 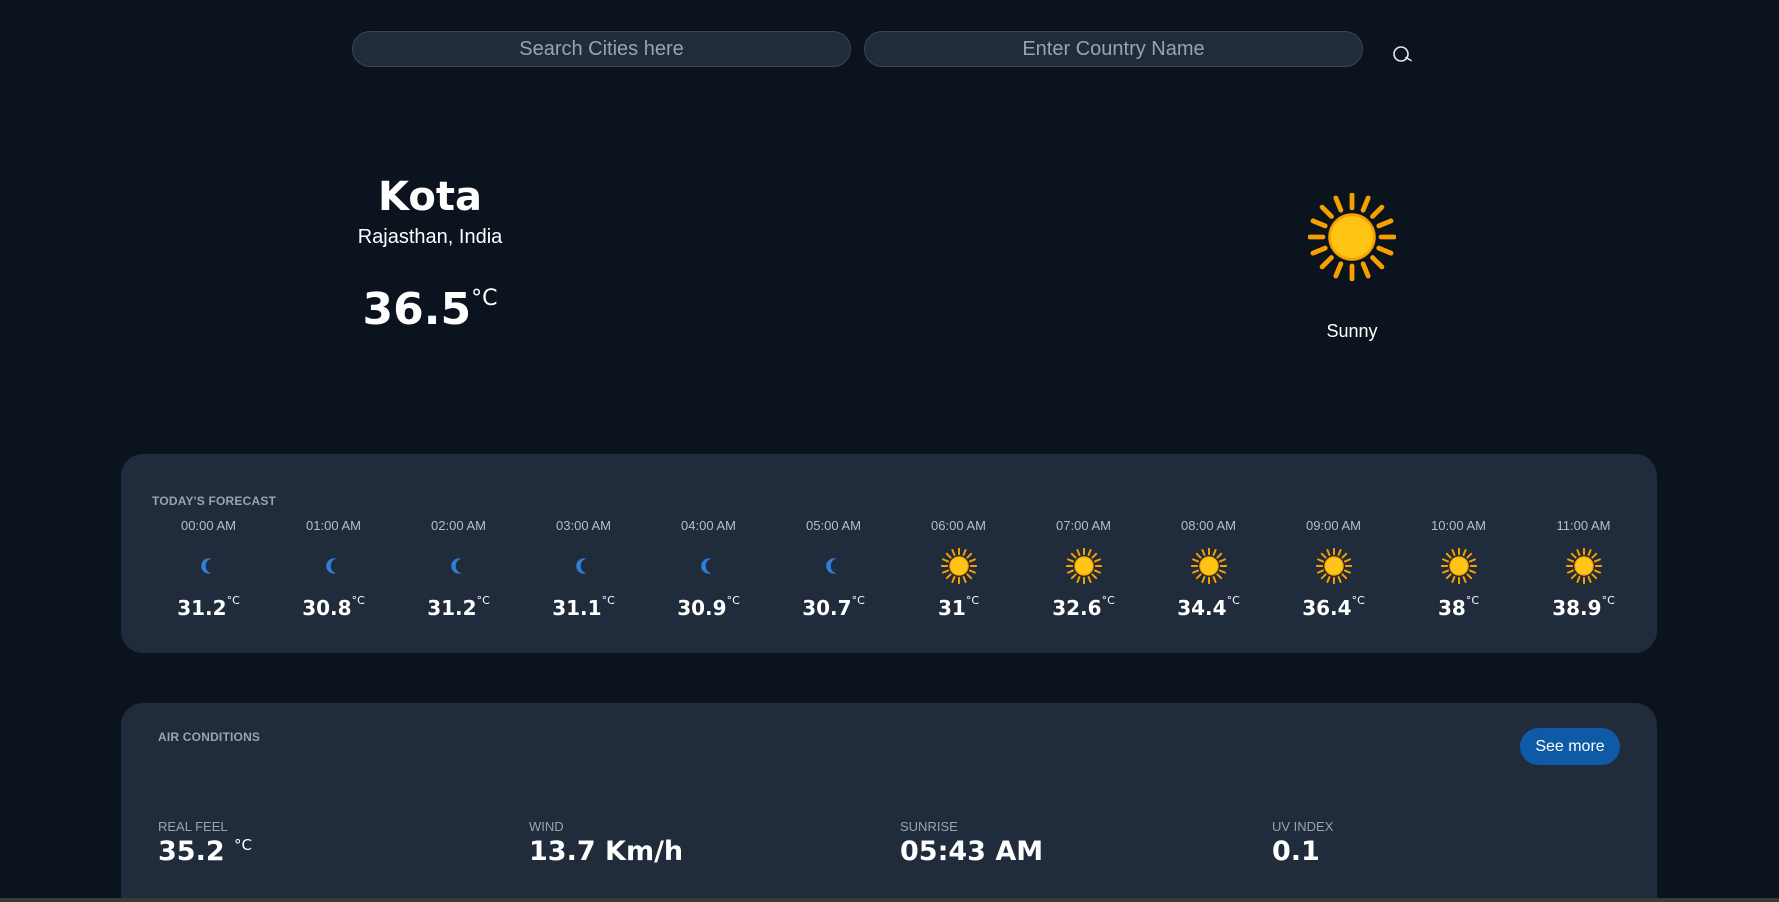 I want to click on air-metric-wind: WIND 13.7 Km/h, so click(x=606, y=843).